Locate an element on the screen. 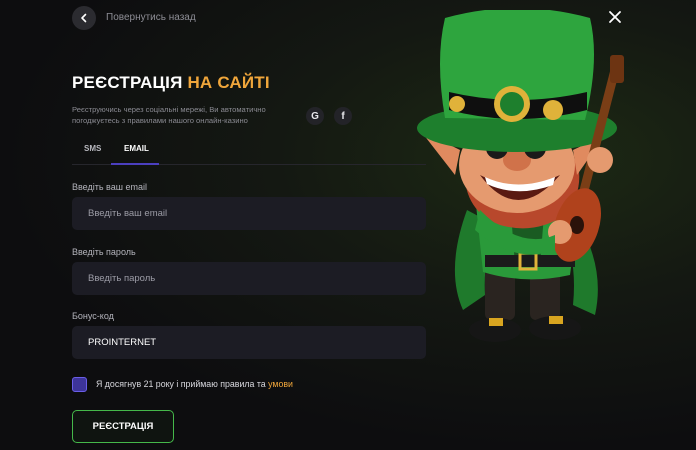  email-label: Введіть ваш email is located at coordinates (109, 187).